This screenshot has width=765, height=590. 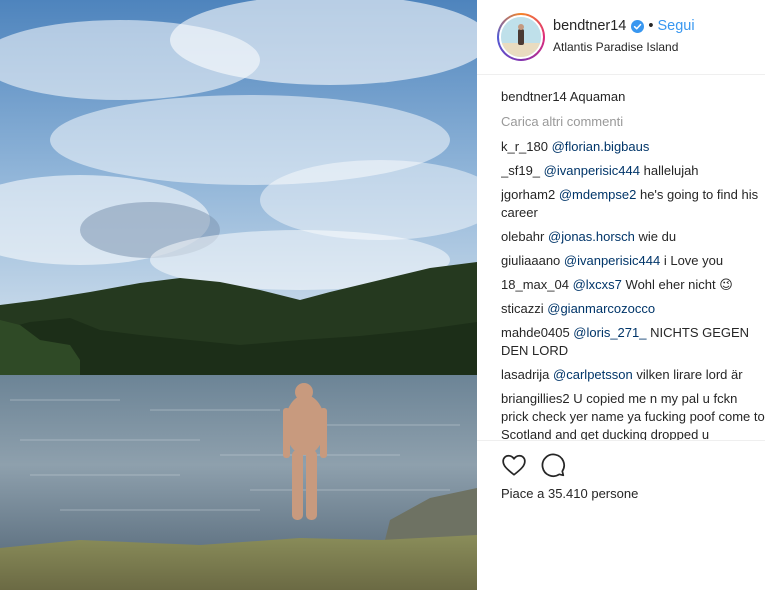 I want to click on comment-text: Wohl eher nicht 😉, so click(x=679, y=284).